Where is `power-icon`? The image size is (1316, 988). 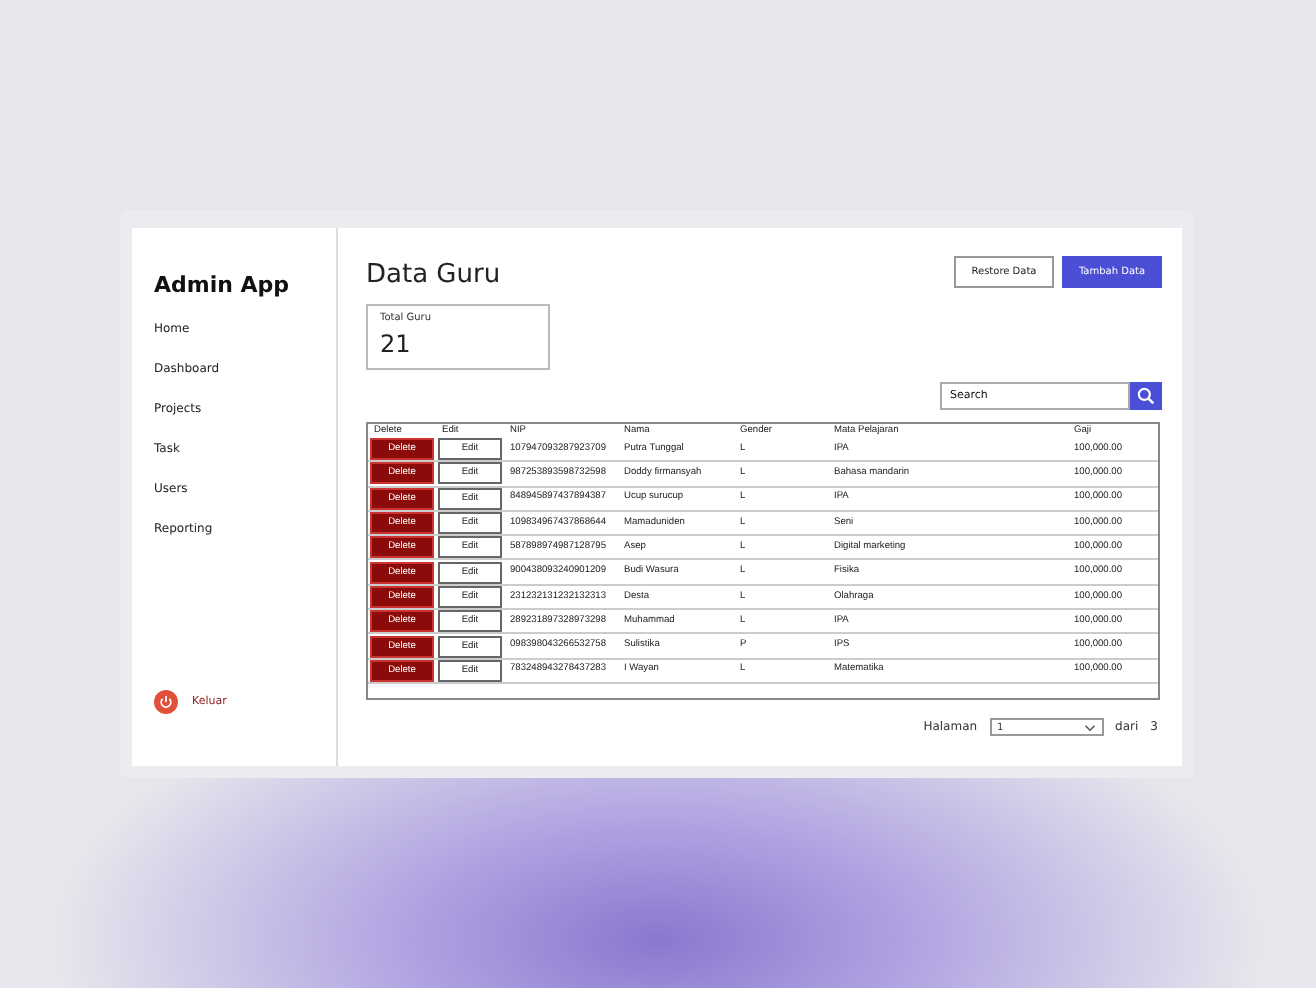 power-icon is located at coordinates (166, 702).